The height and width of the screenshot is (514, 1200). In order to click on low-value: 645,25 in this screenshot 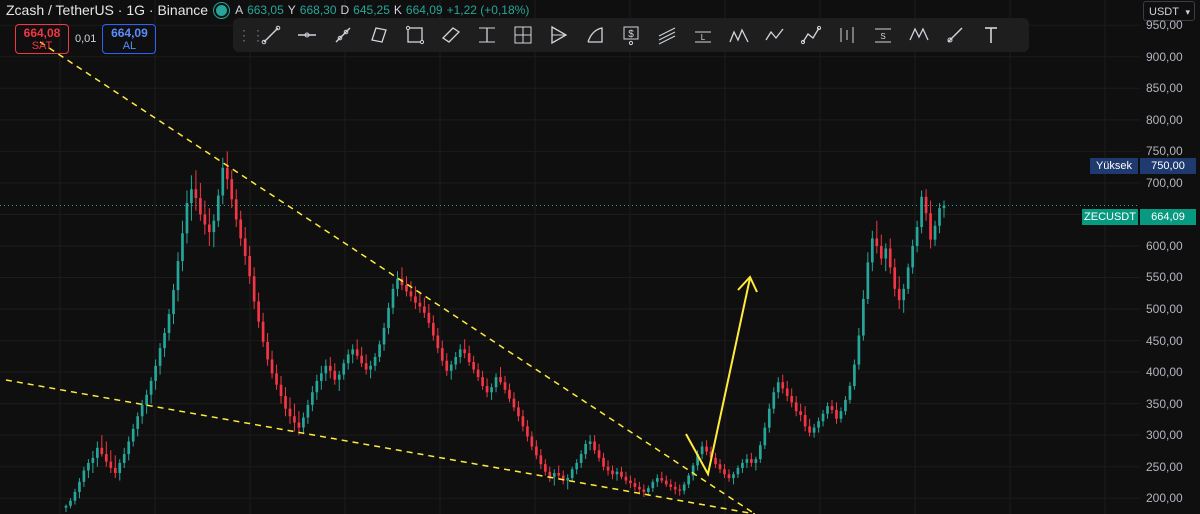, I will do `click(371, 10)`.